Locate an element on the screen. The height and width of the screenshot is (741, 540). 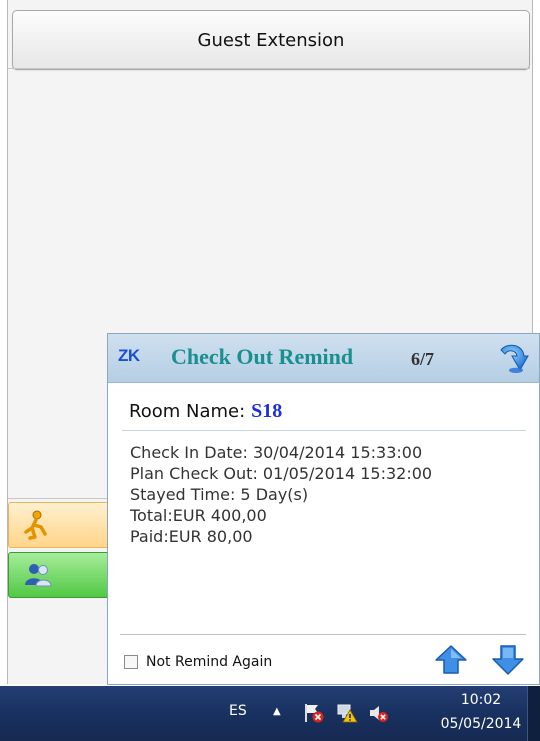
arrow-up-icon is located at coordinates (451, 660).